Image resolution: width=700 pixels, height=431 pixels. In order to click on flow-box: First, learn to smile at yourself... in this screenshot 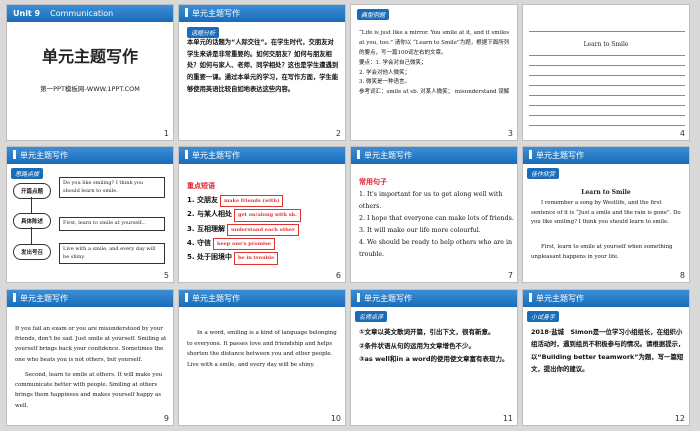, I will do `click(112, 224)`.